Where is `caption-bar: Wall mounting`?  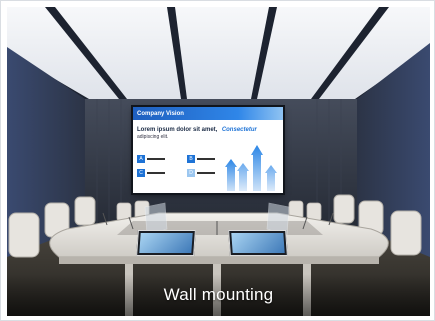 caption-bar: Wall mounting is located at coordinates (218, 295).